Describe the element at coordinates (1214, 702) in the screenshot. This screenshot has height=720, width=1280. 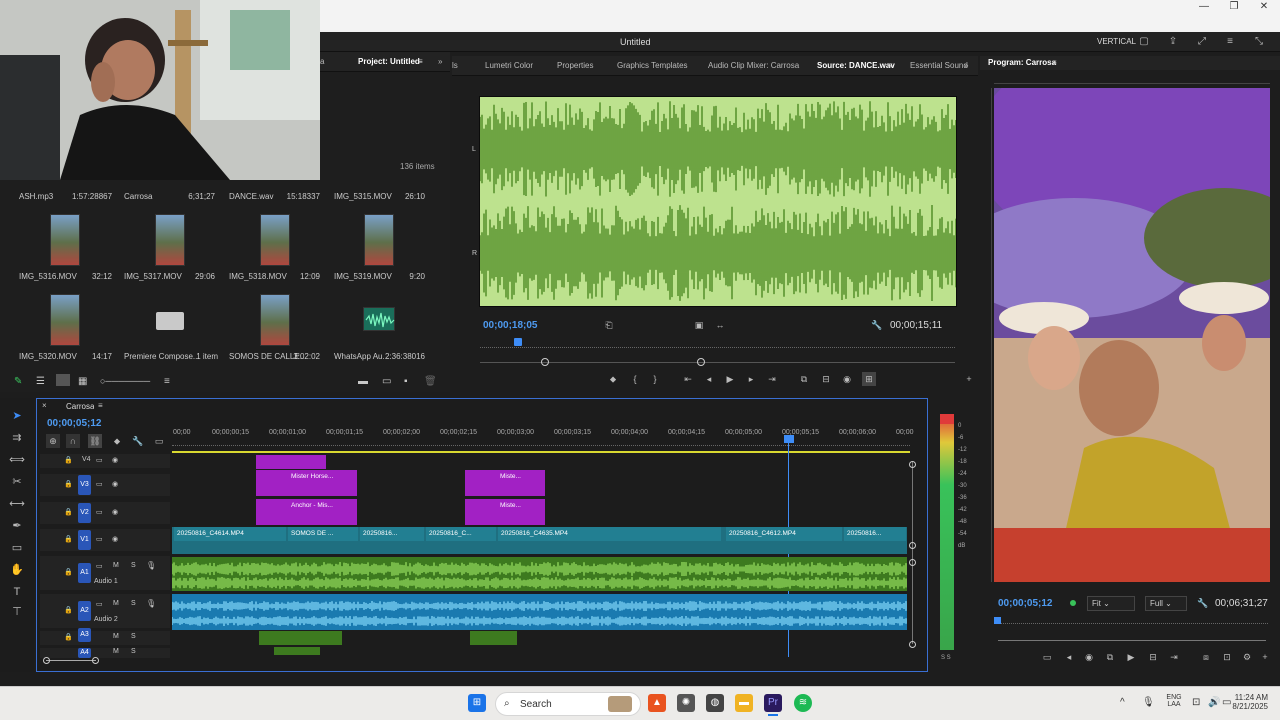
I see `volume-icon: 🔊` at that location.